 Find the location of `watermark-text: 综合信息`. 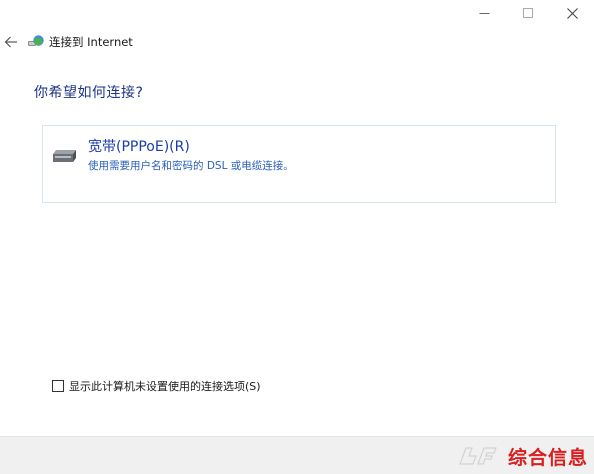

watermark-text: 综合信息 is located at coordinates (547, 457).